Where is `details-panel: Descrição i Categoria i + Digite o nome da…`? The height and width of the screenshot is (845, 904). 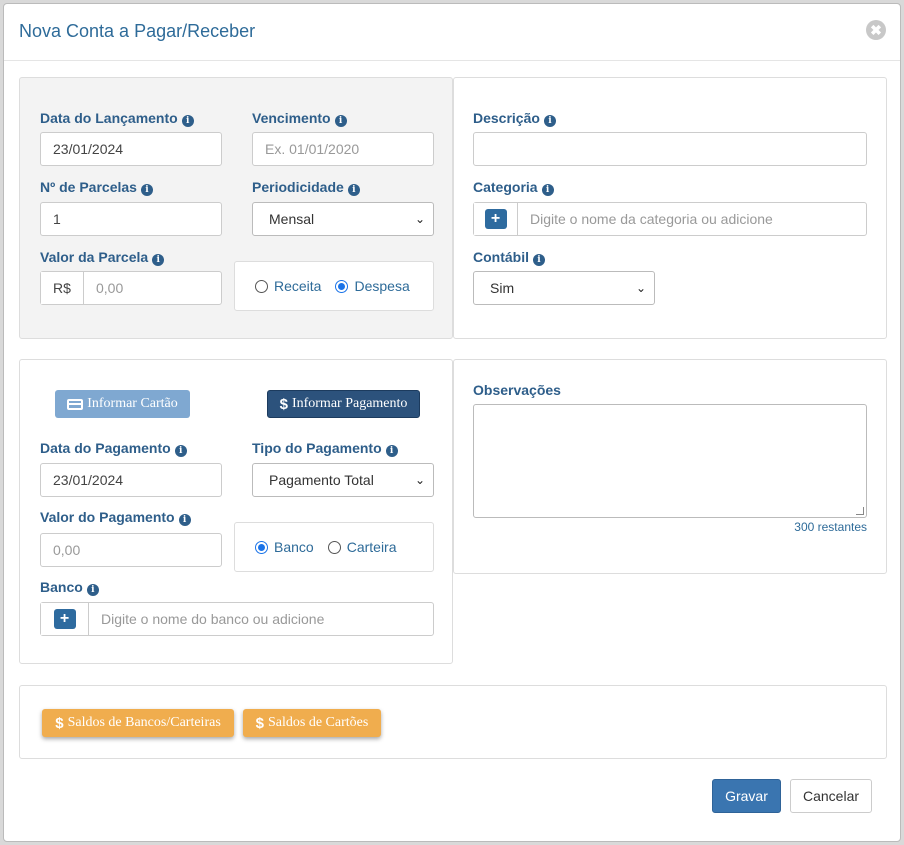
details-panel: Descrição i Categoria i + Digite o nome da… is located at coordinates (670, 208).